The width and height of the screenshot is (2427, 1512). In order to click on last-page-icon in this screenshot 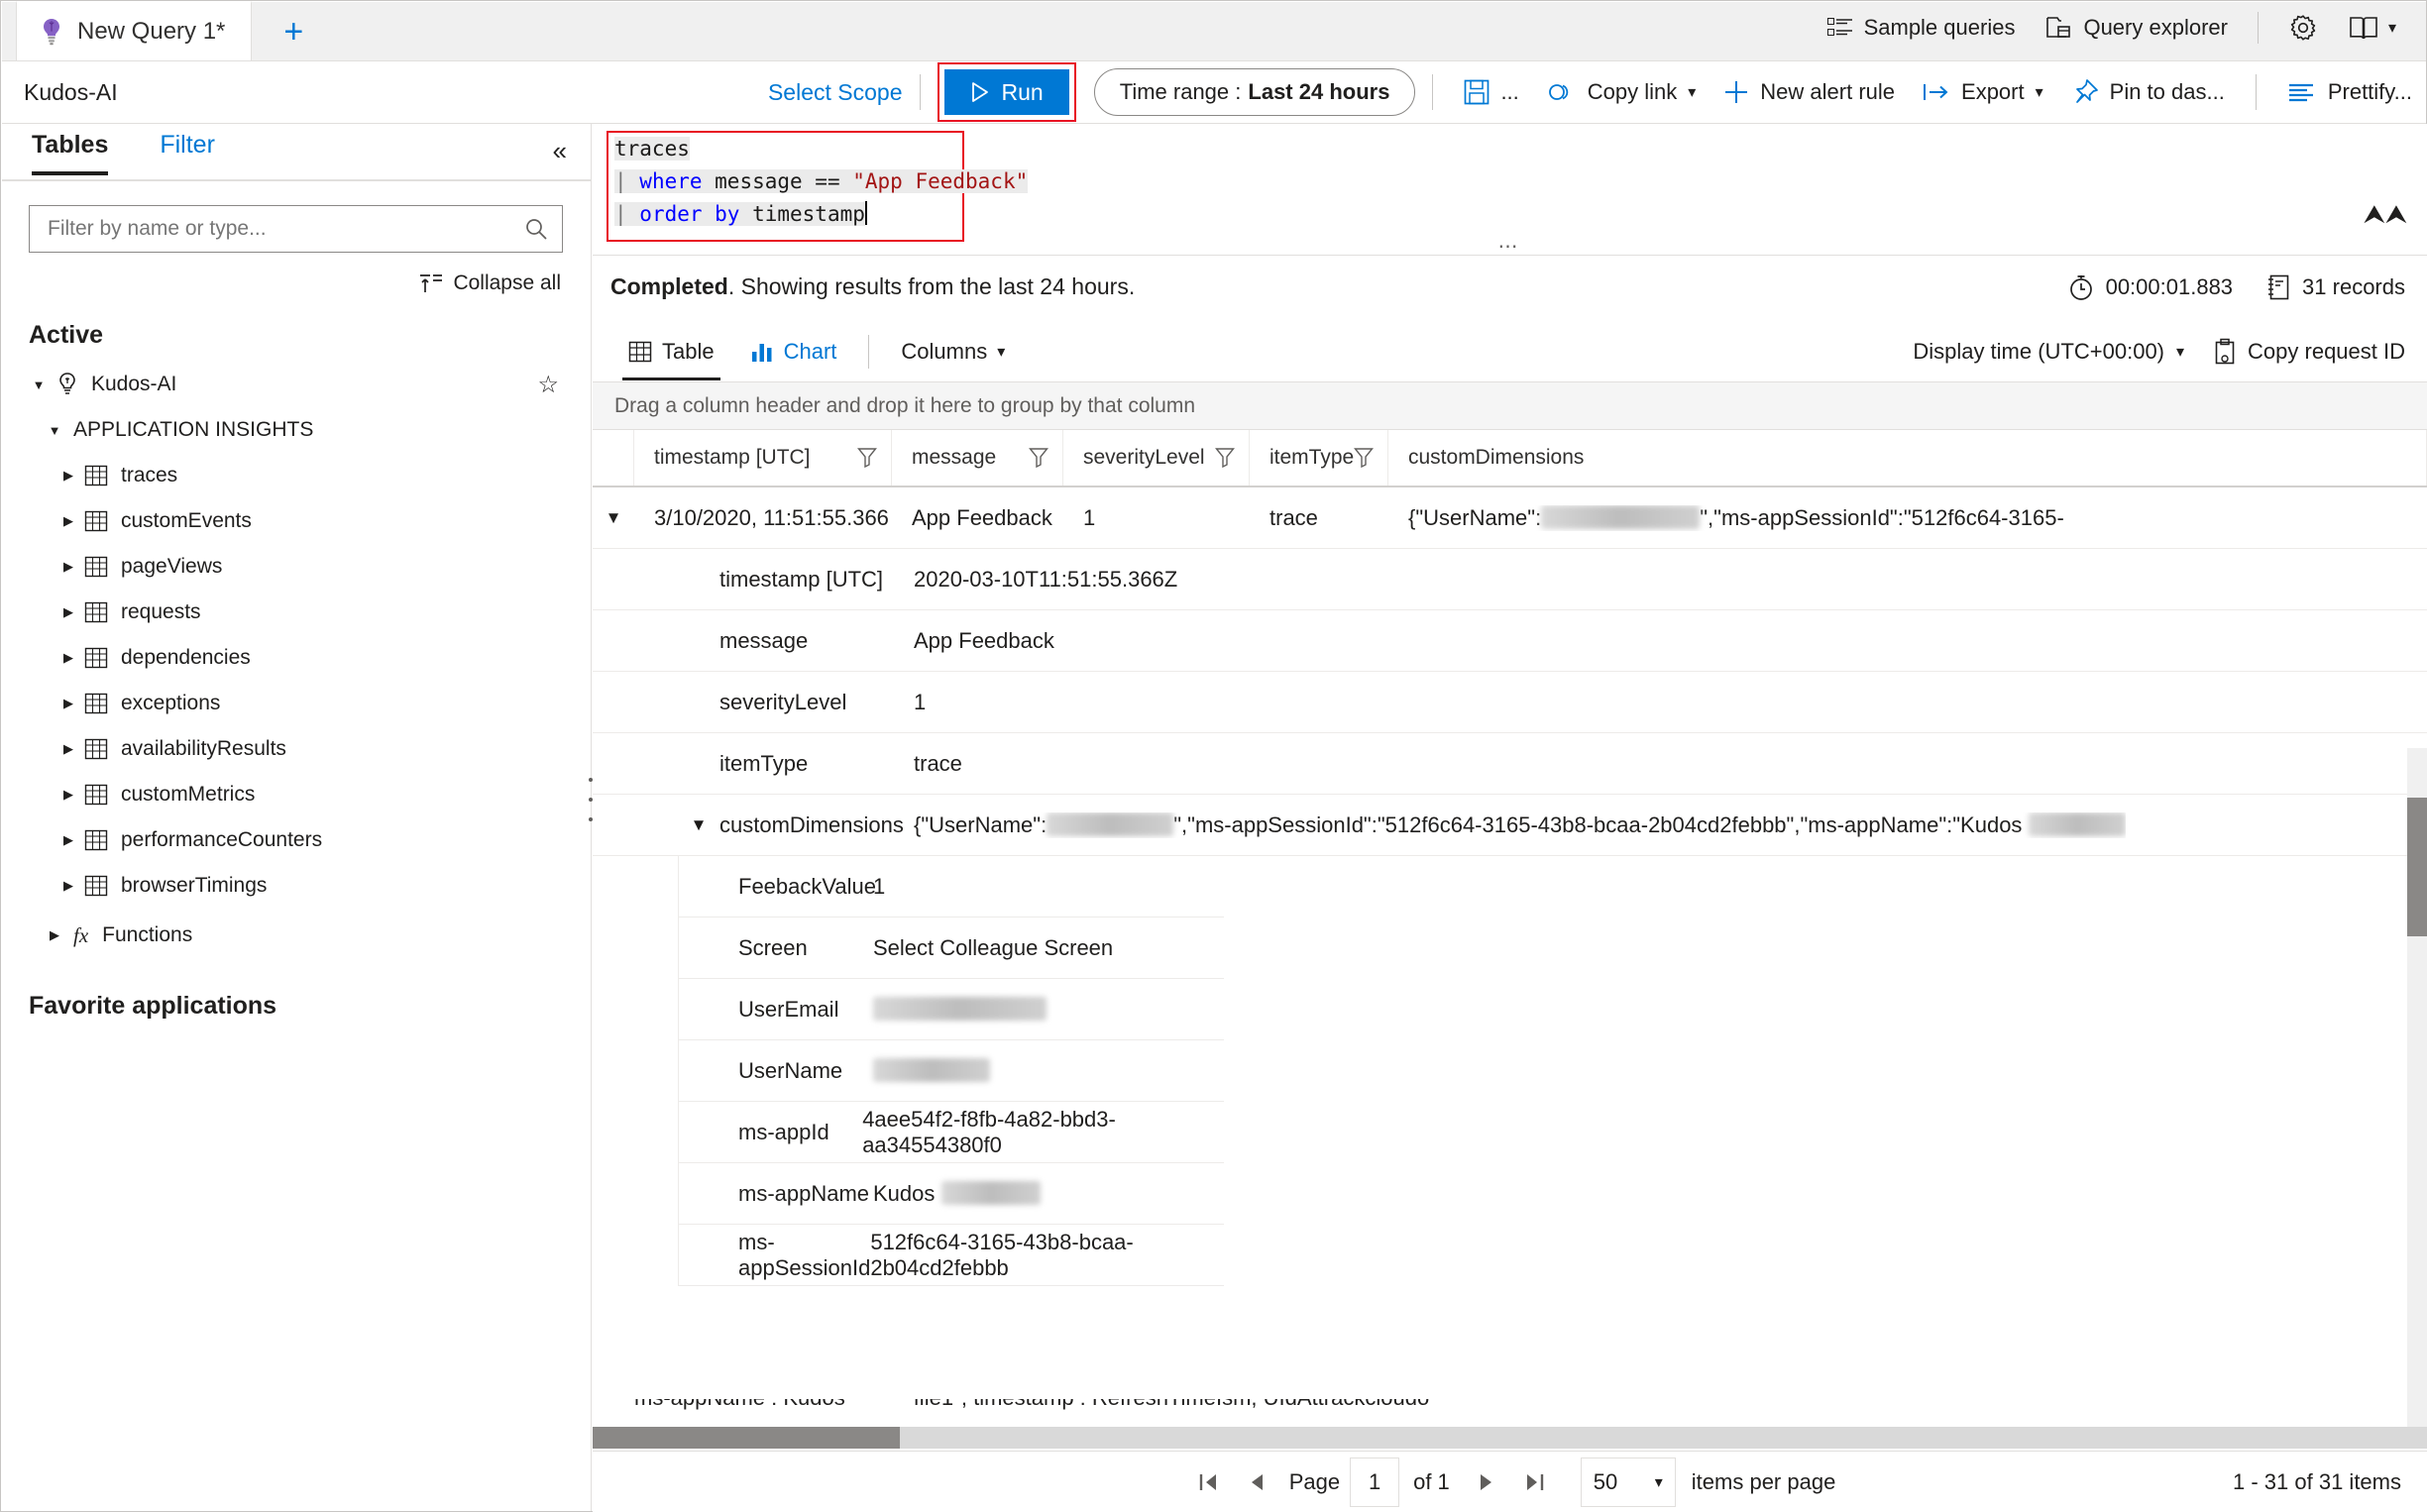, I will do `click(1534, 1482)`.